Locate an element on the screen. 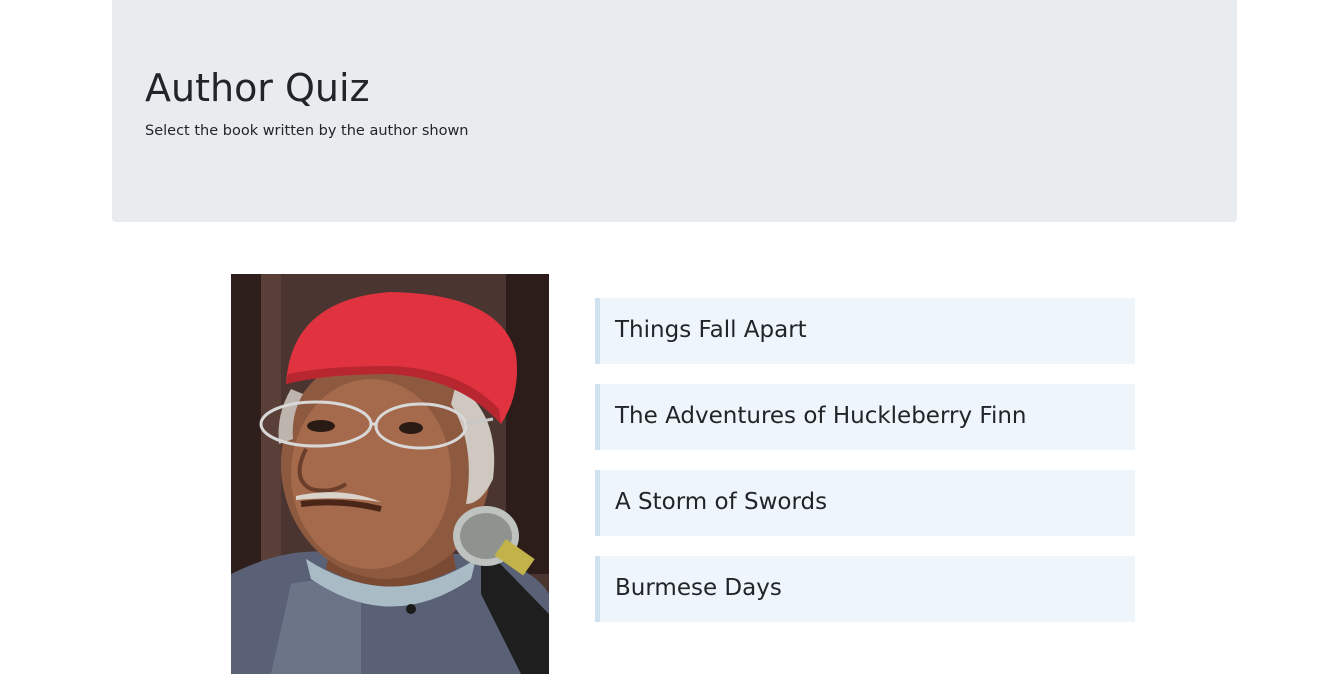  answer-option: Things Fall Apart is located at coordinates (865, 331).